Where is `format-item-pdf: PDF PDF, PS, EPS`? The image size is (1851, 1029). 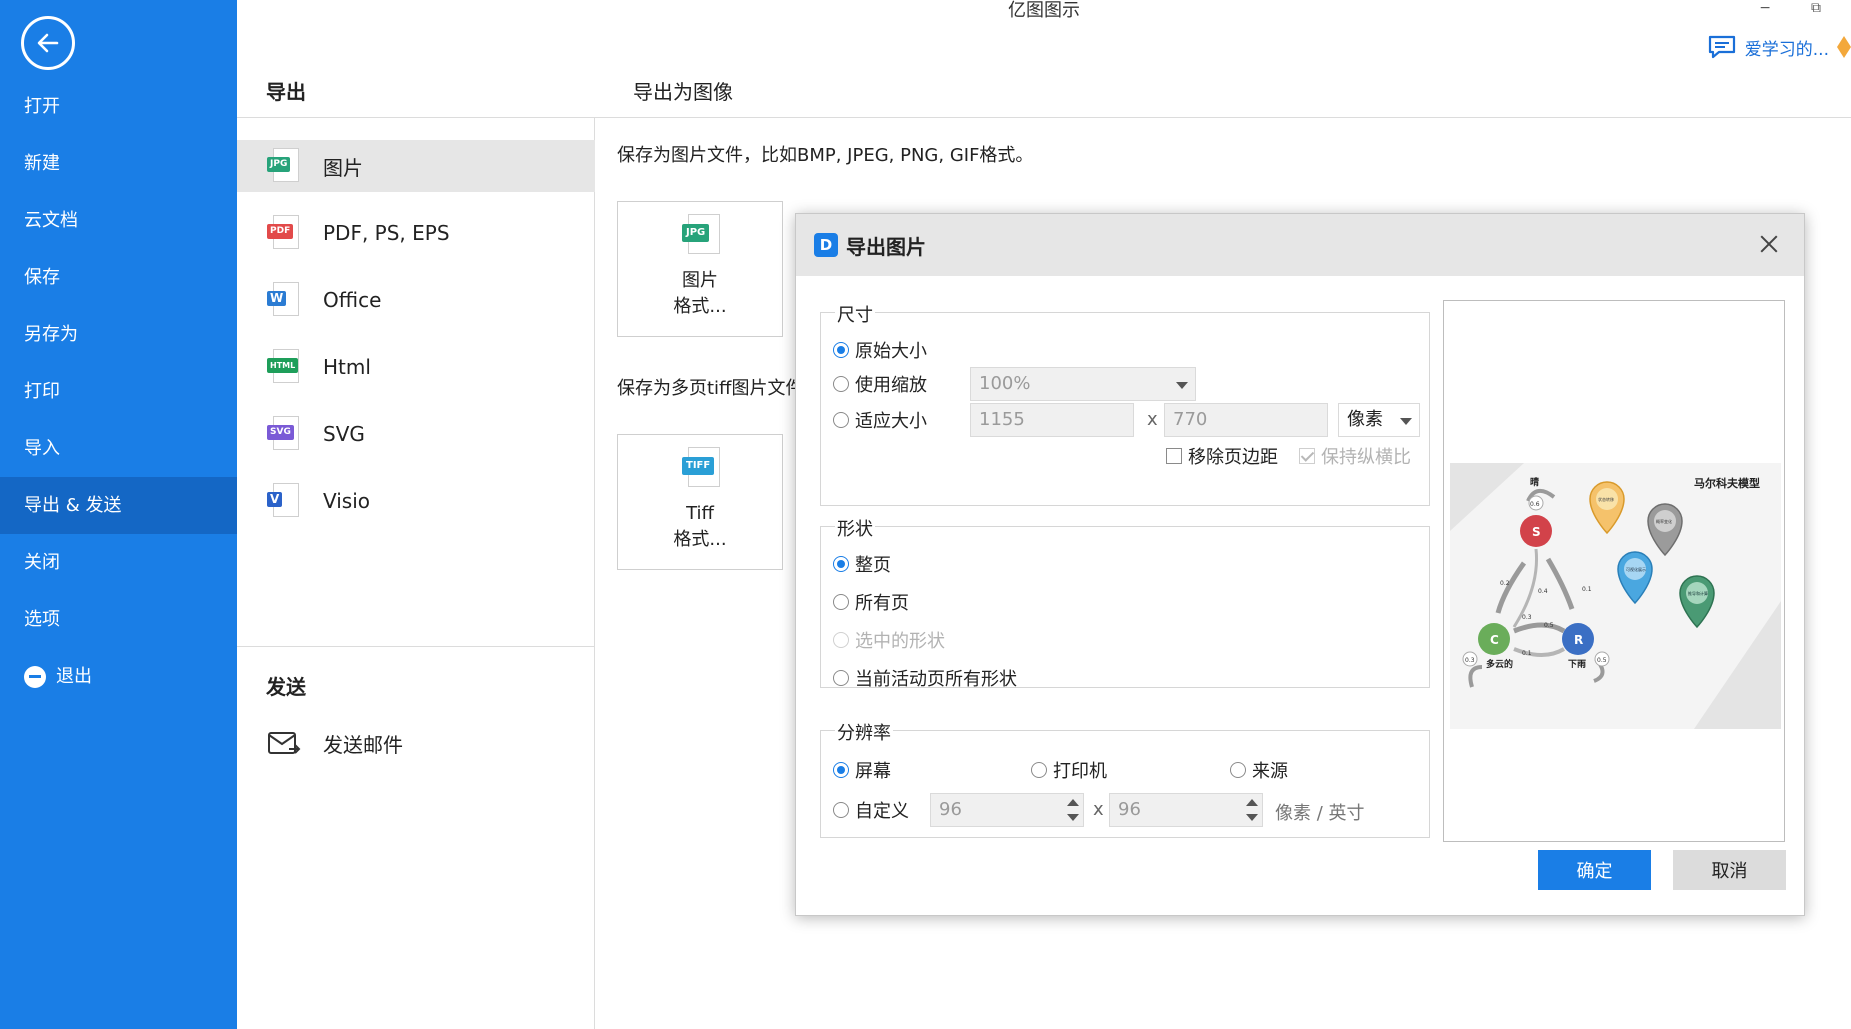
format-item-pdf: PDF PDF, PS, EPS is located at coordinates (416, 233).